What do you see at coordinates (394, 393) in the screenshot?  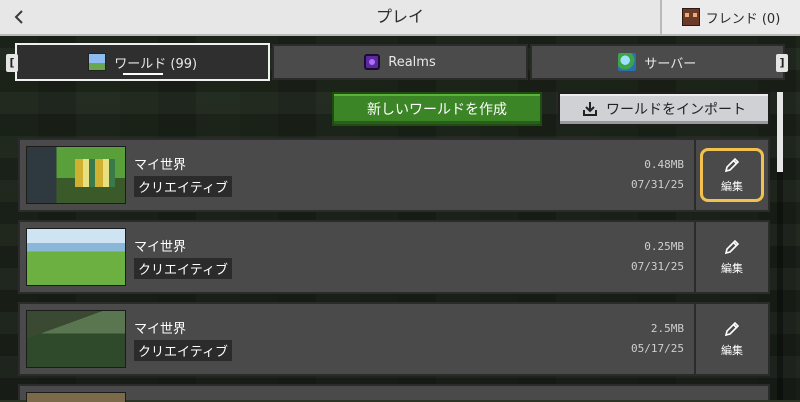 I see `world-row` at bounding box center [394, 393].